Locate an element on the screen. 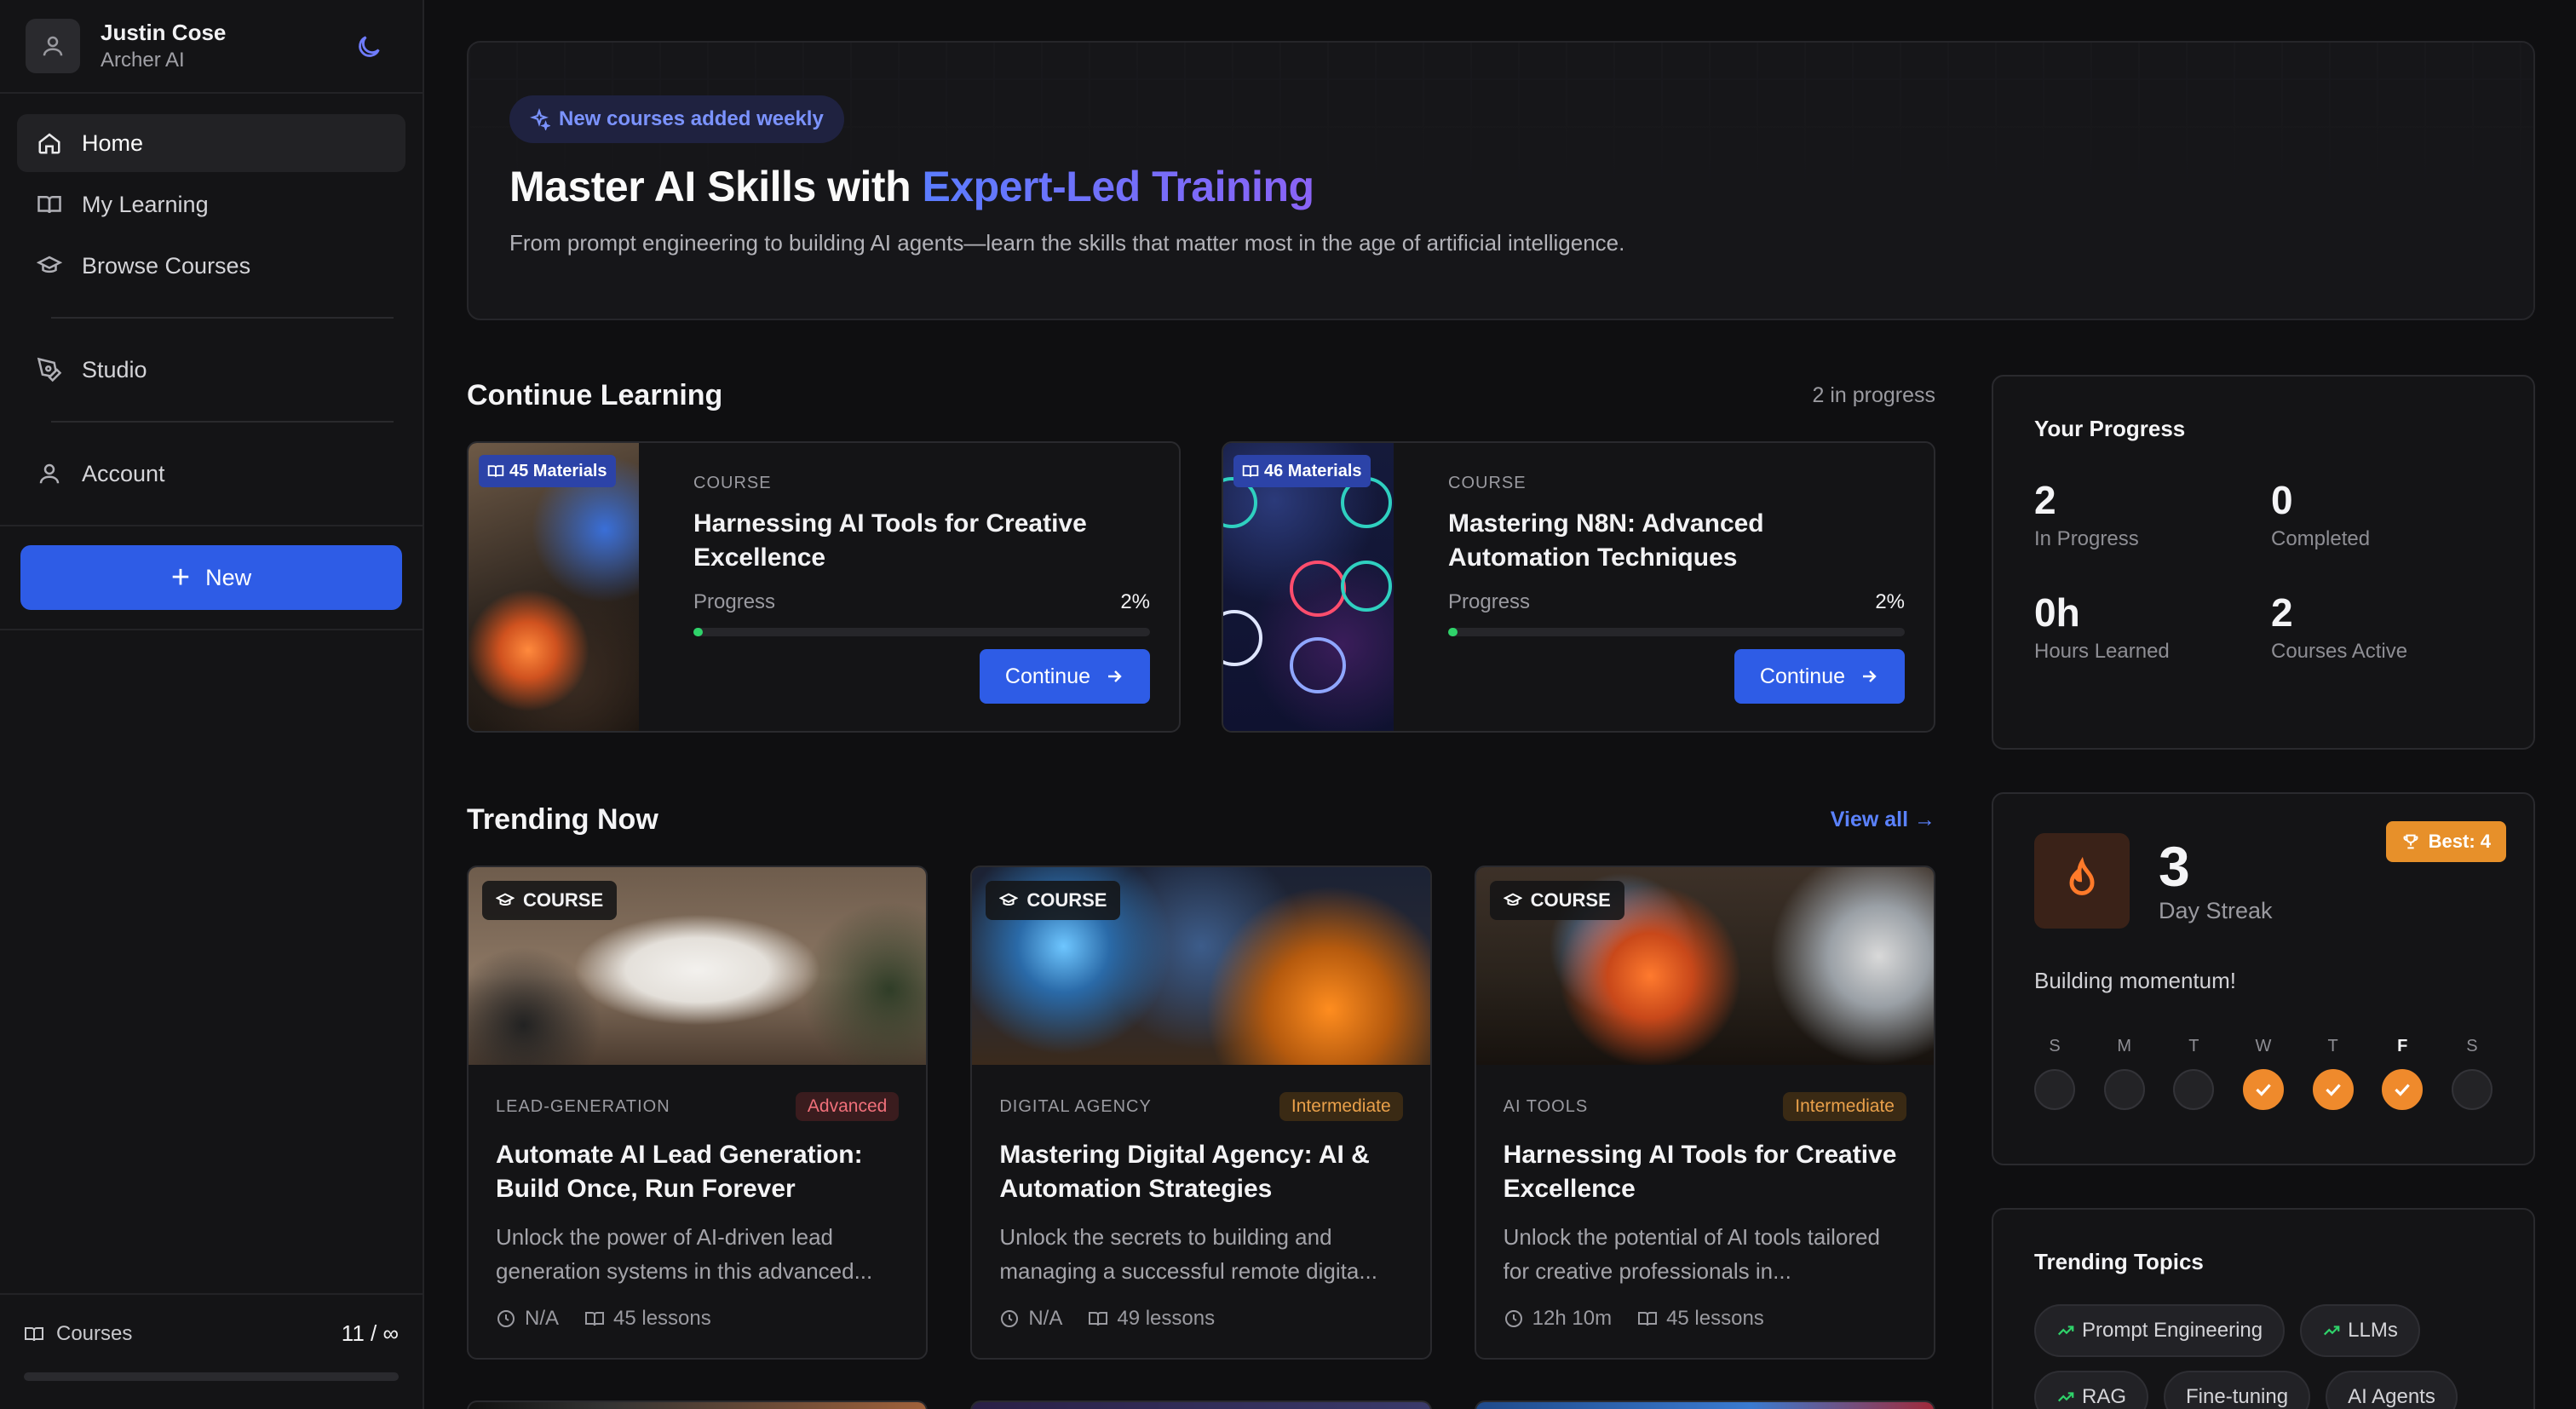 Image resolution: width=2576 pixels, height=1409 pixels. course-category: AI TOOLS is located at coordinates (1546, 1106).